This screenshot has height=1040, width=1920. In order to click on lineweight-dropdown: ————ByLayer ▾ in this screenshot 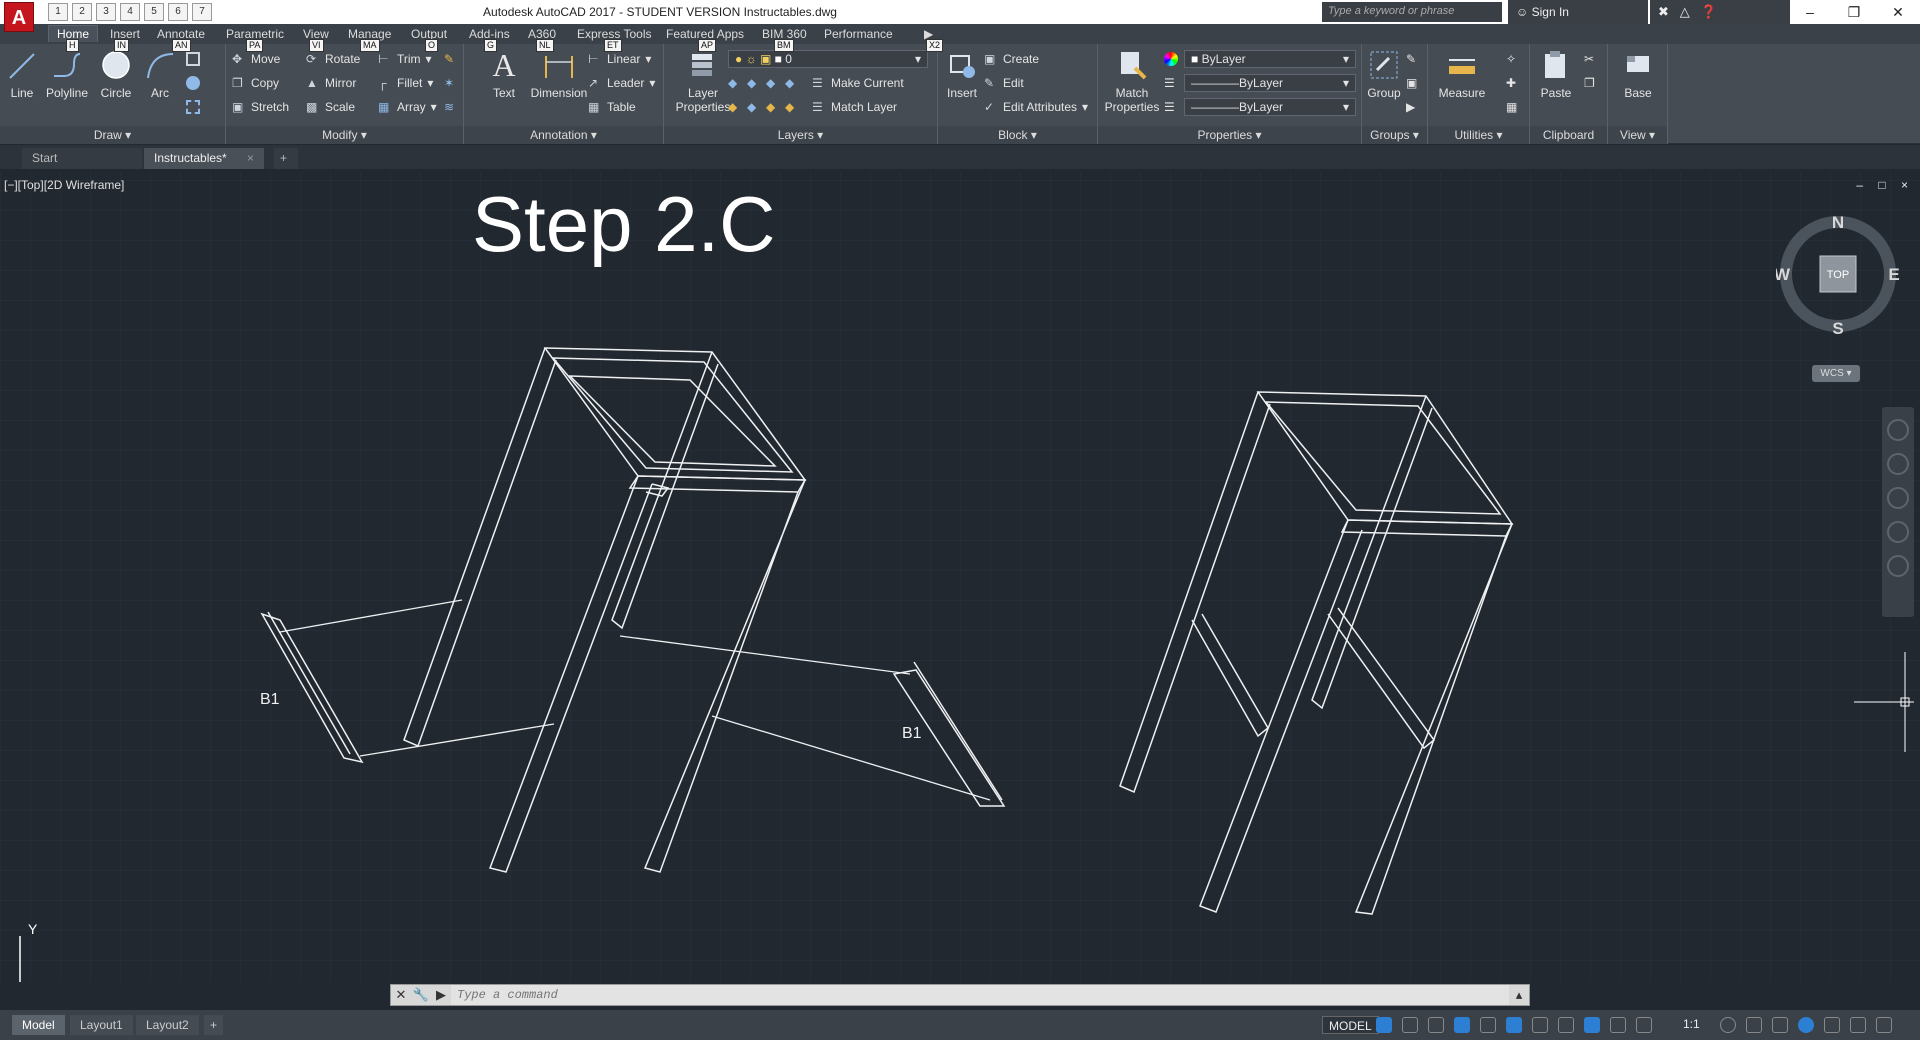, I will do `click(1270, 107)`.